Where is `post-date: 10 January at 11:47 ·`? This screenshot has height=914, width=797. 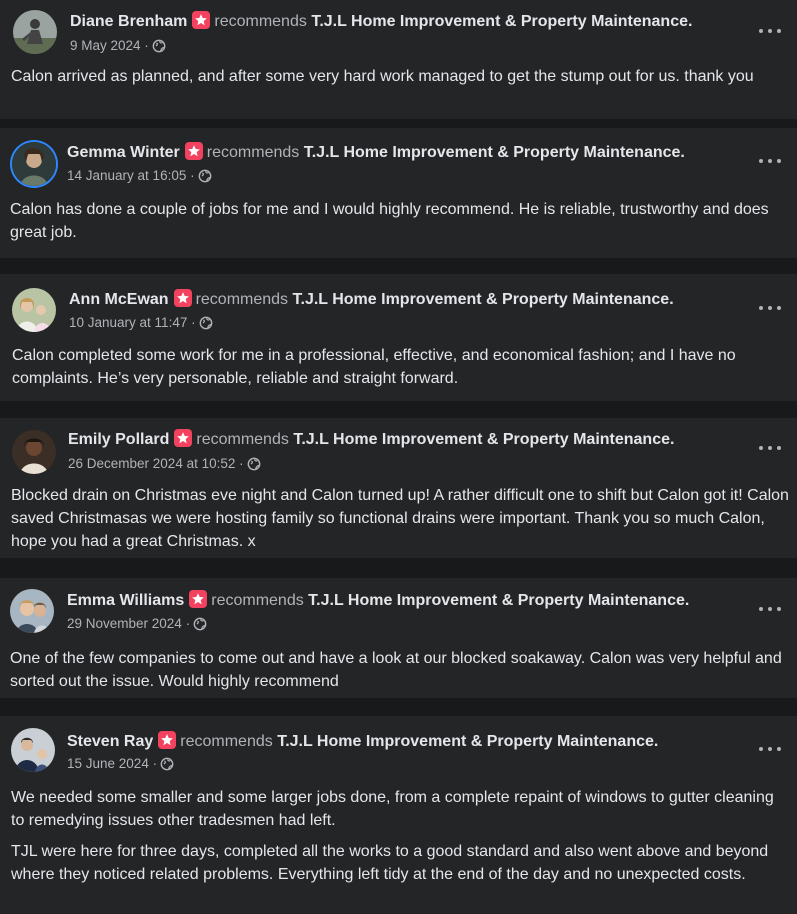
post-date: 10 January at 11:47 · is located at coordinates (132, 322).